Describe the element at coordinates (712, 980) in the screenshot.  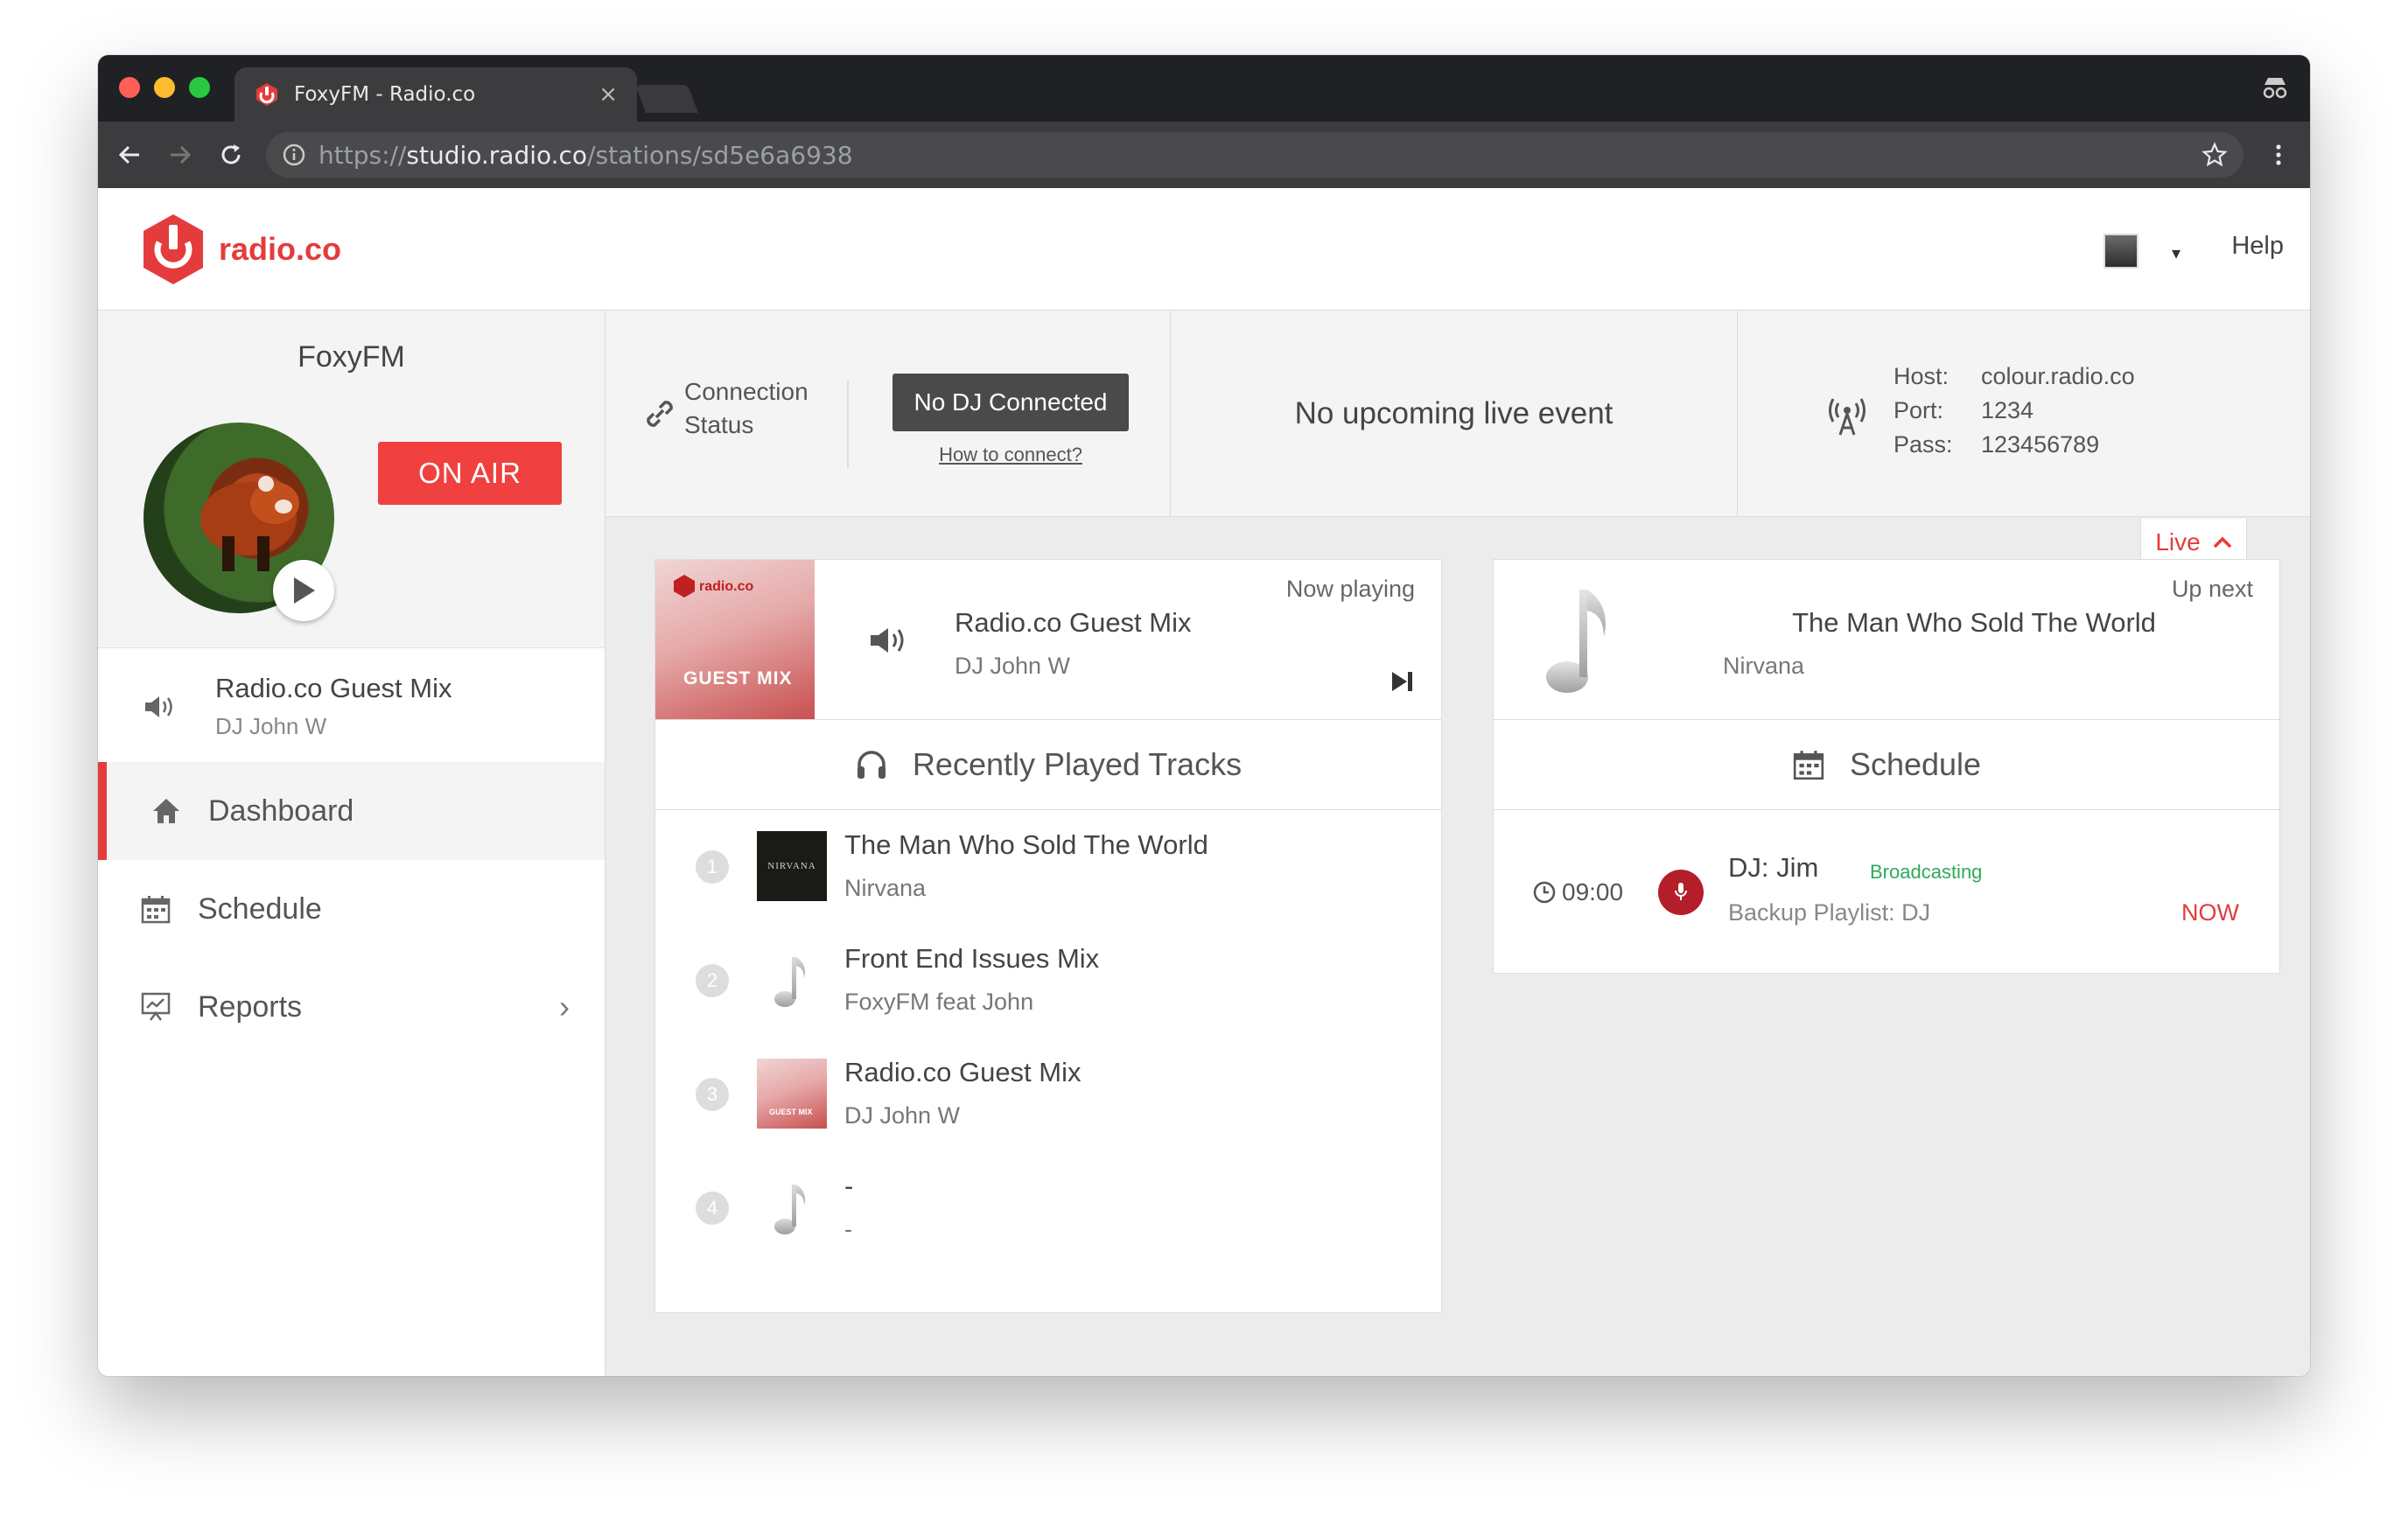
I see `track-number: 2` at that location.